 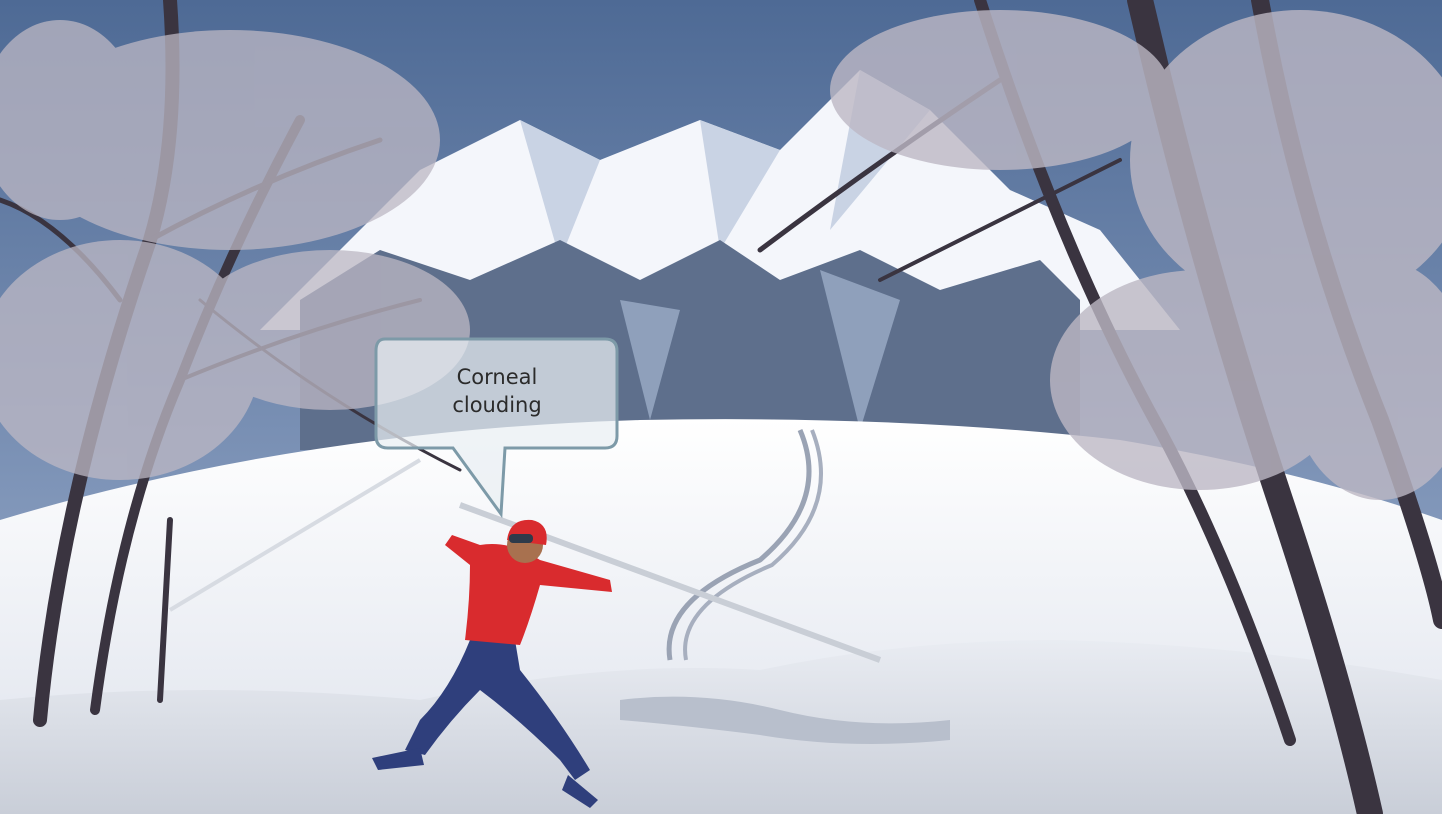 What do you see at coordinates (496, 428) in the screenshot?
I see `callout: Corneal clouding` at bounding box center [496, 428].